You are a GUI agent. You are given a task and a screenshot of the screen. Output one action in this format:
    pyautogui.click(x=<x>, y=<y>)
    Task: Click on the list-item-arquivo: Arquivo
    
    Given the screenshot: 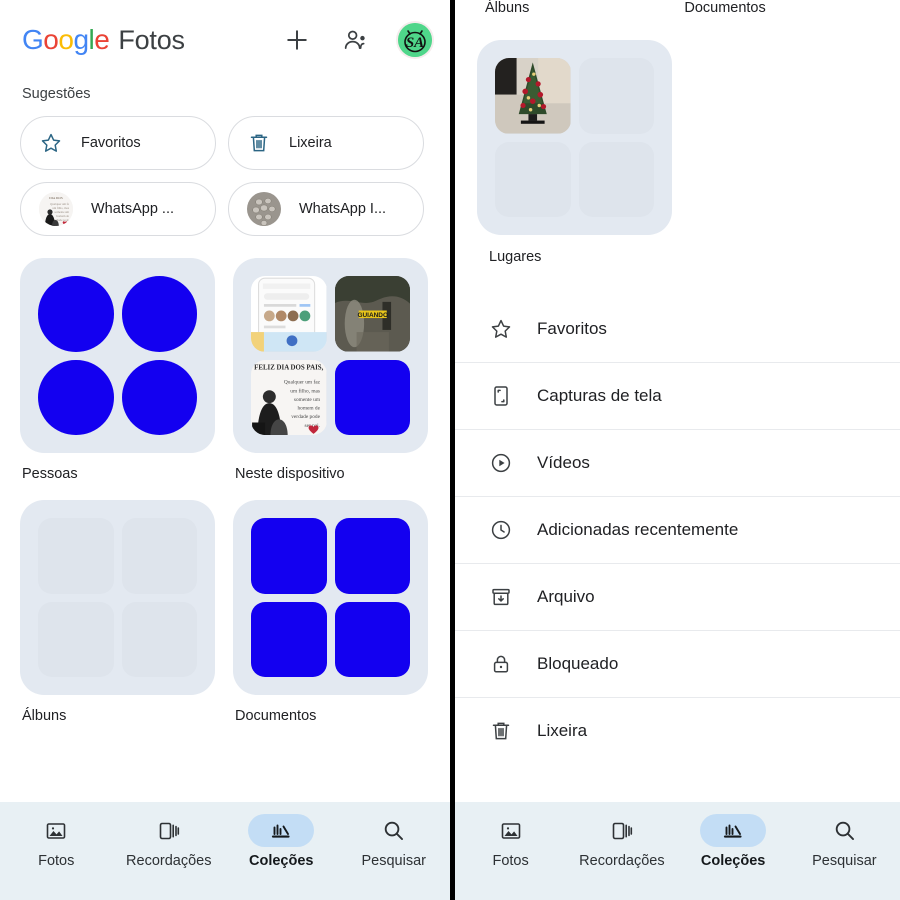 What is the action you would take?
    pyautogui.click(x=677, y=596)
    